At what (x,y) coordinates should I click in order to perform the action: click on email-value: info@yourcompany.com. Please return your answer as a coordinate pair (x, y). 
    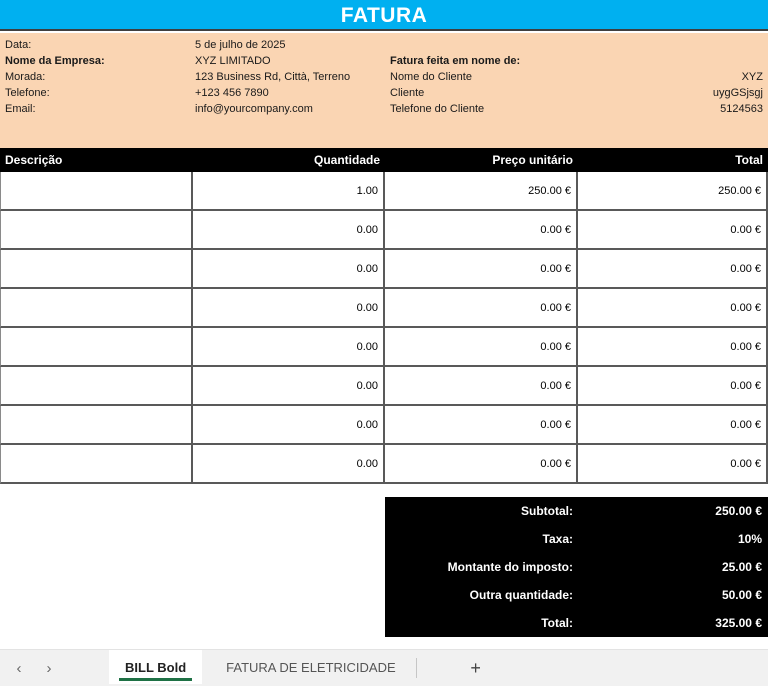
    Looking at the image, I should click on (254, 109).